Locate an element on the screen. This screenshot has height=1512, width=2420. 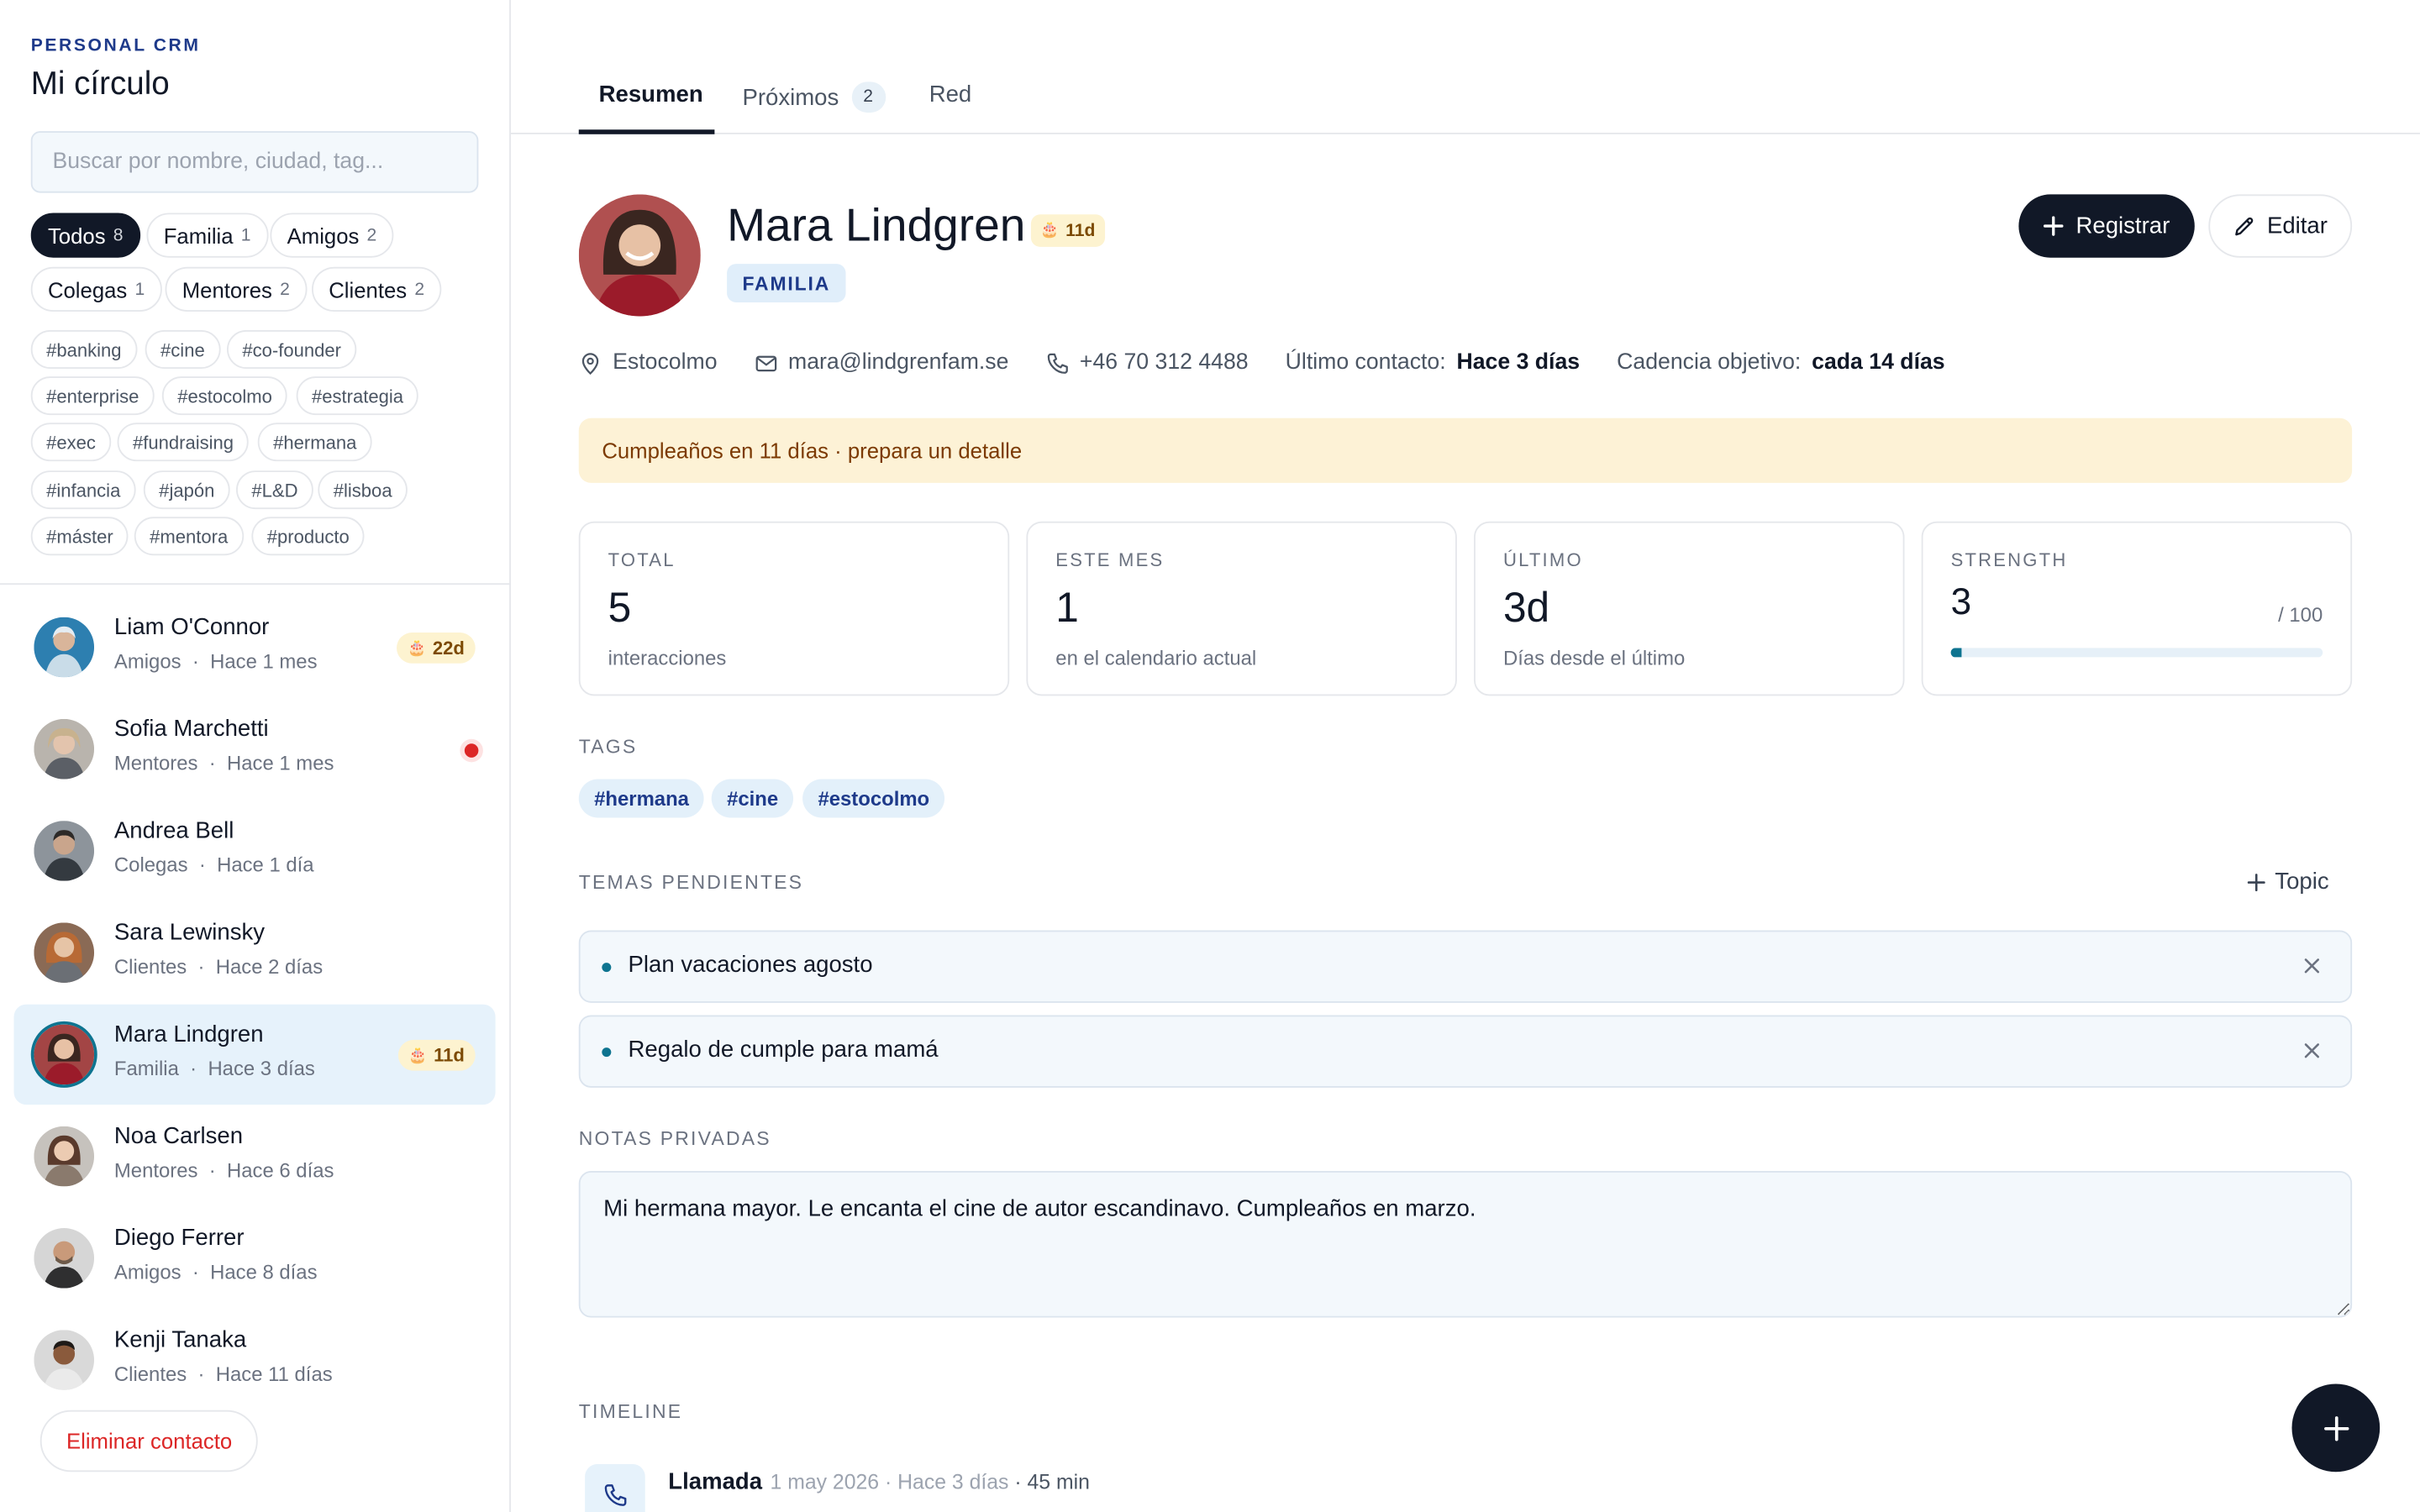
cake-icon: 🎂 is located at coordinates (418, 1055).